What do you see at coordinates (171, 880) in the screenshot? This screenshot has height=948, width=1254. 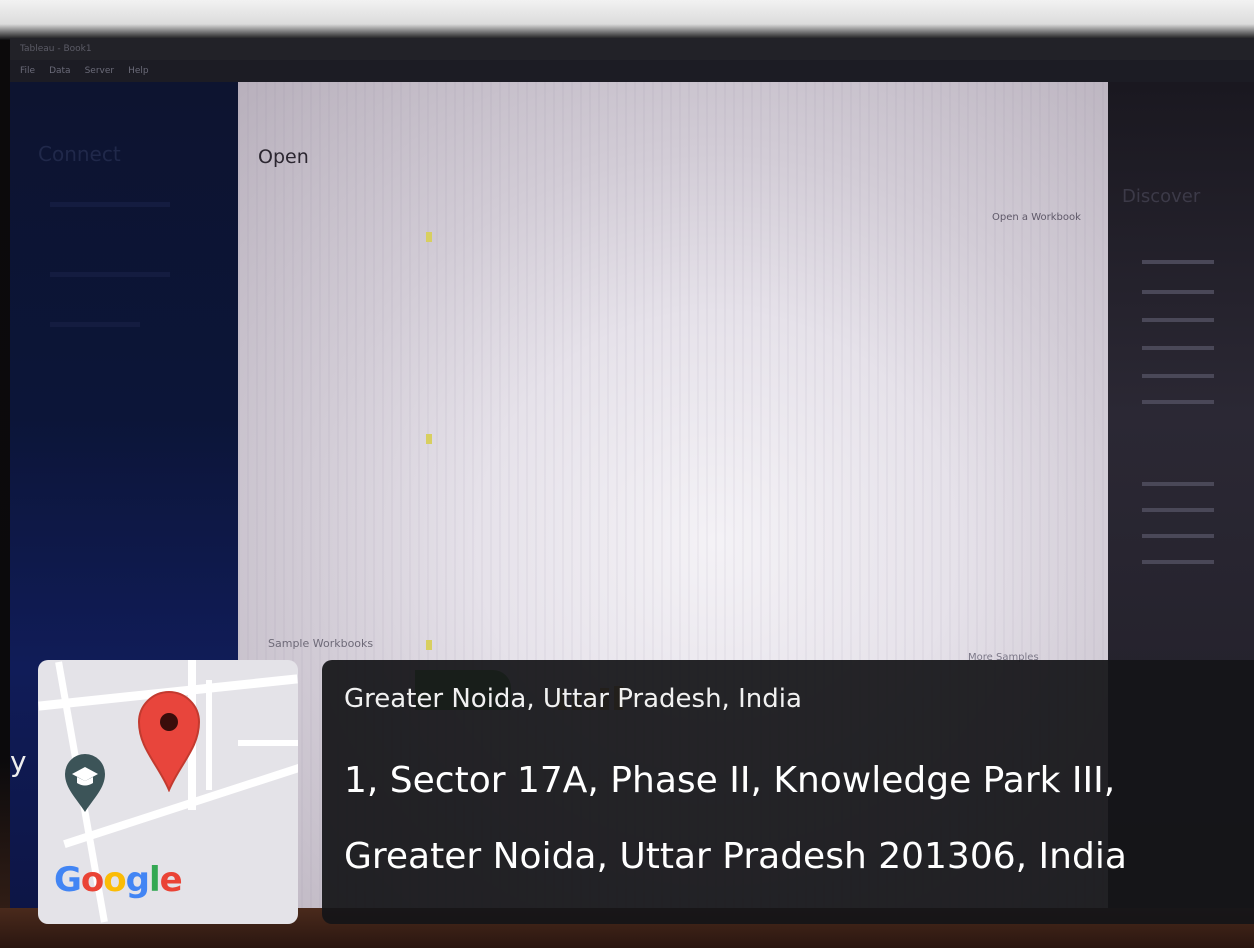 I see `google-logo-e: e` at bounding box center [171, 880].